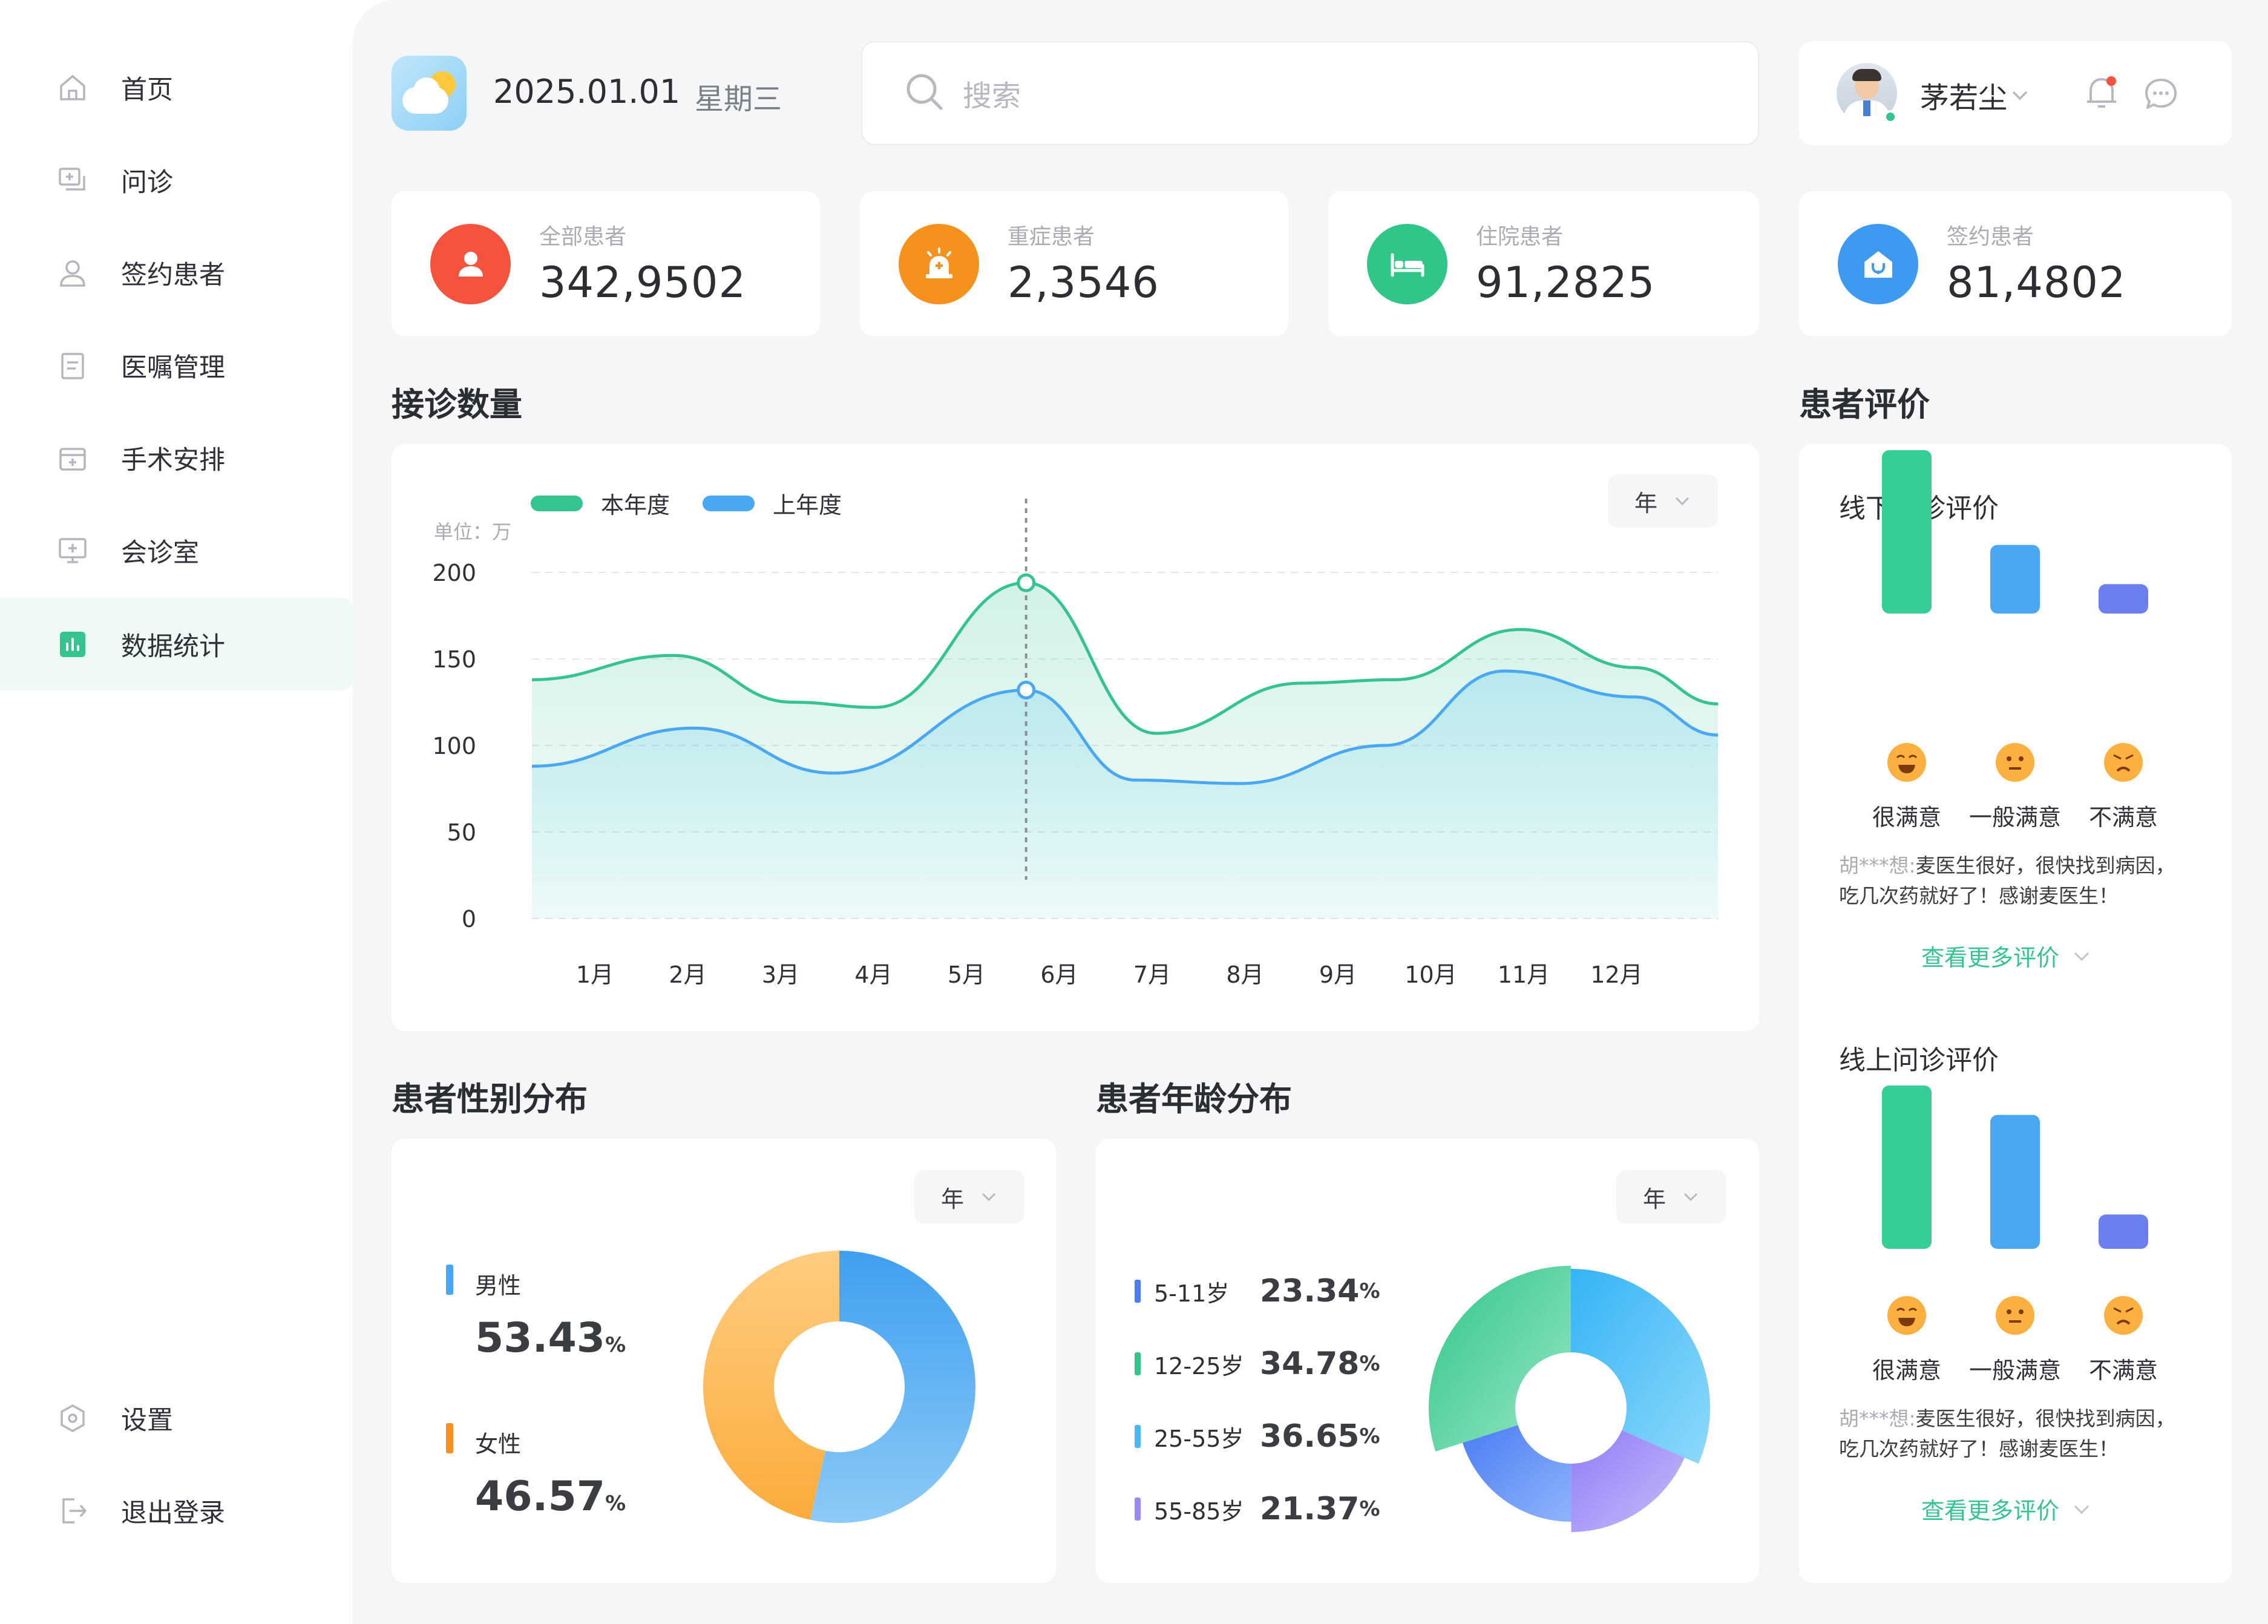  I want to click on age-row-12-25: 12-25岁 34.78%, so click(1258, 1364).